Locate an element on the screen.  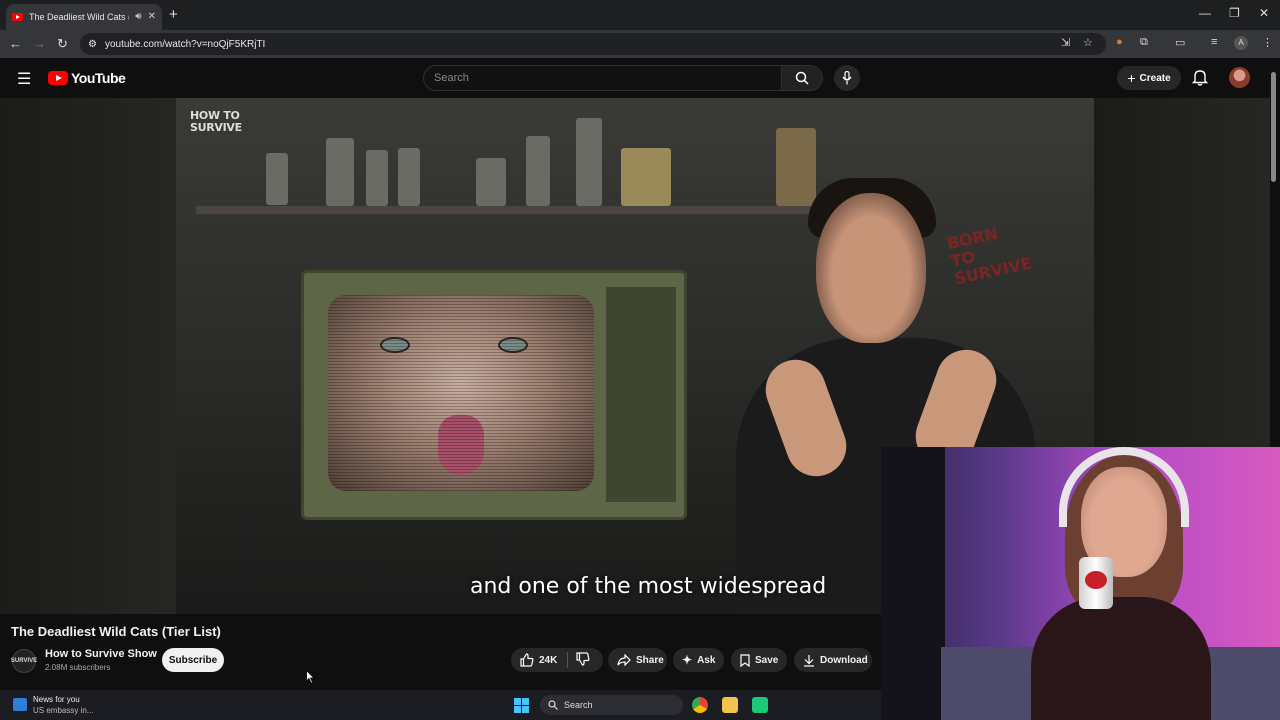
hamburger-icon: ☰ is located at coordinates (24, 79).